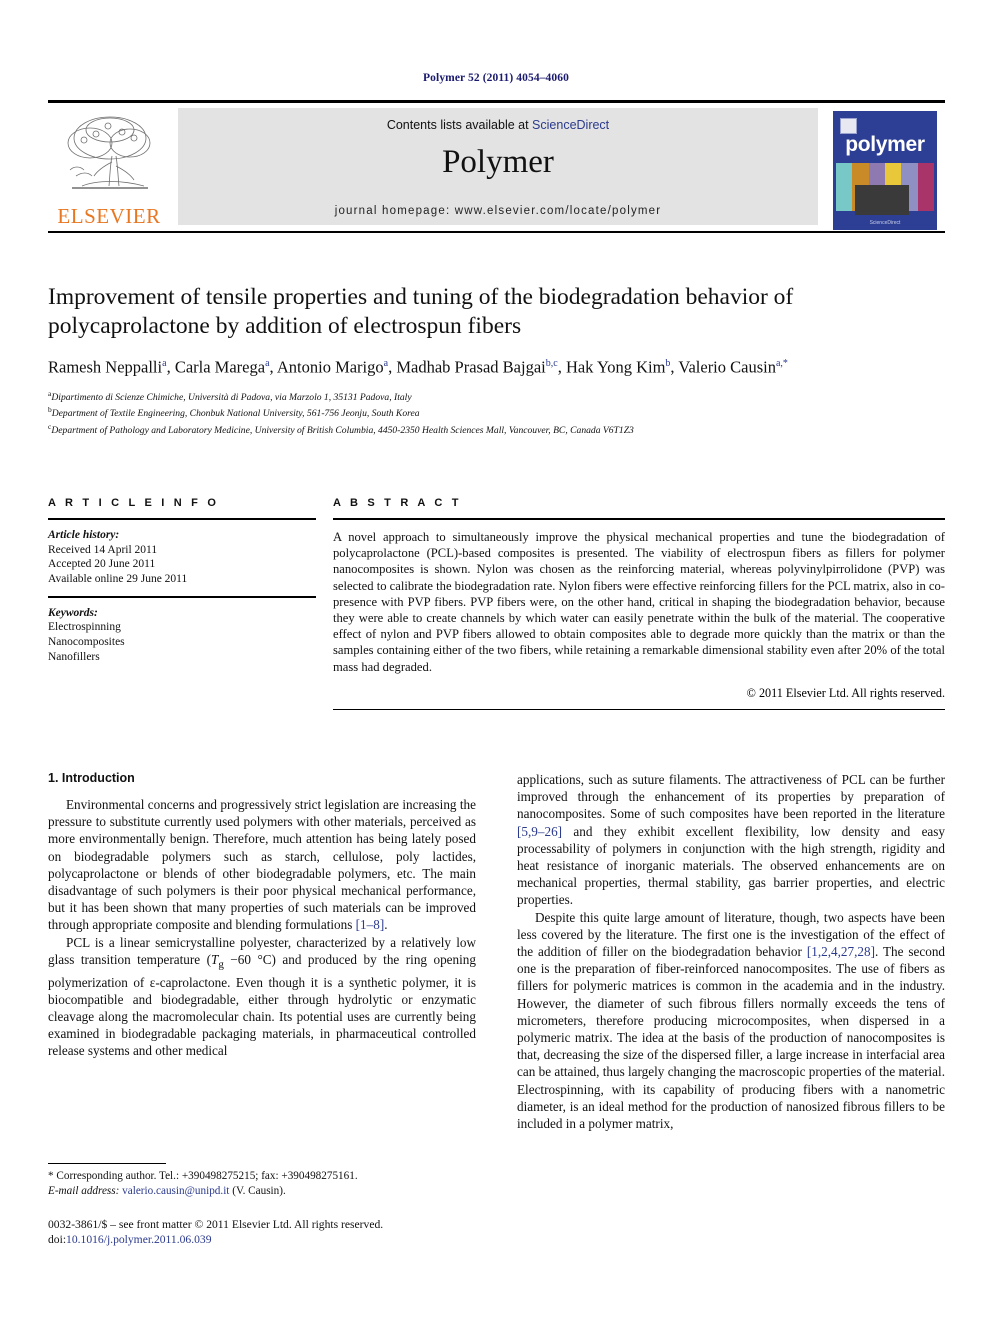 The width and height of the screenshot is (992, 1323). What do you see at coordinates (885, 144) in the screenshot?
I see `cover-journal-name: polymer` at bounding box center [885, 144].